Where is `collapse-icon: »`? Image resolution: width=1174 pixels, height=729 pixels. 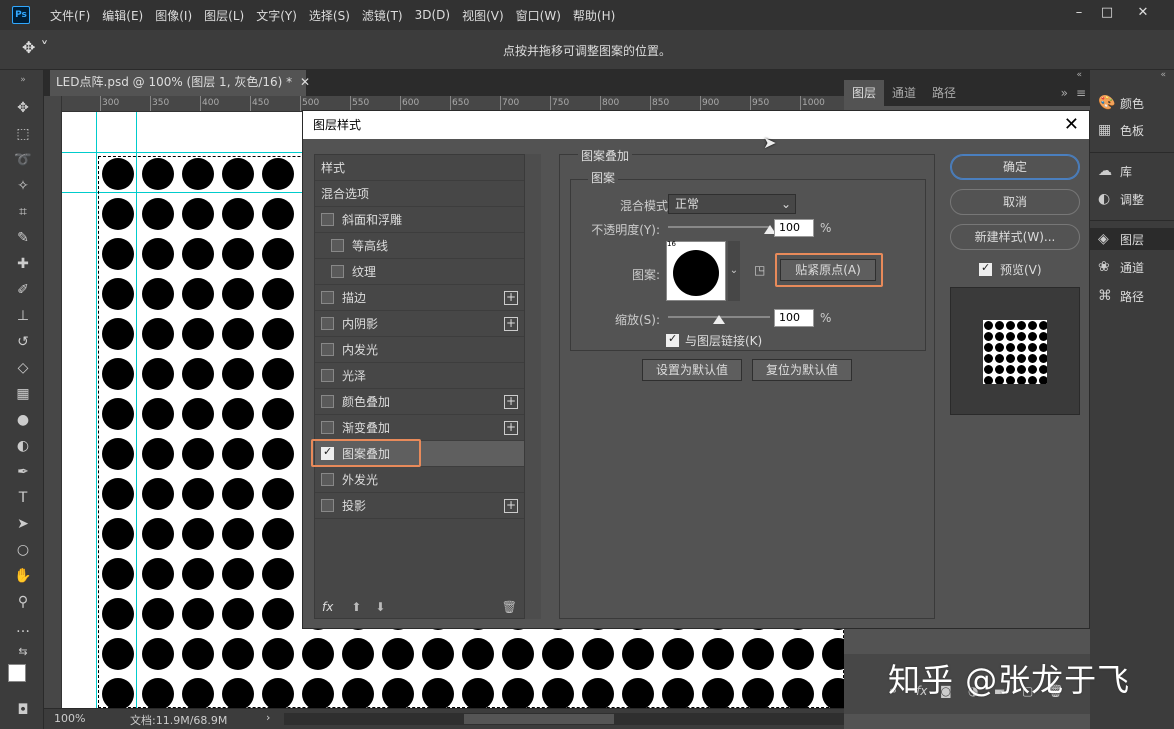 collapse-icon: » is located at coordinates (23, 80).